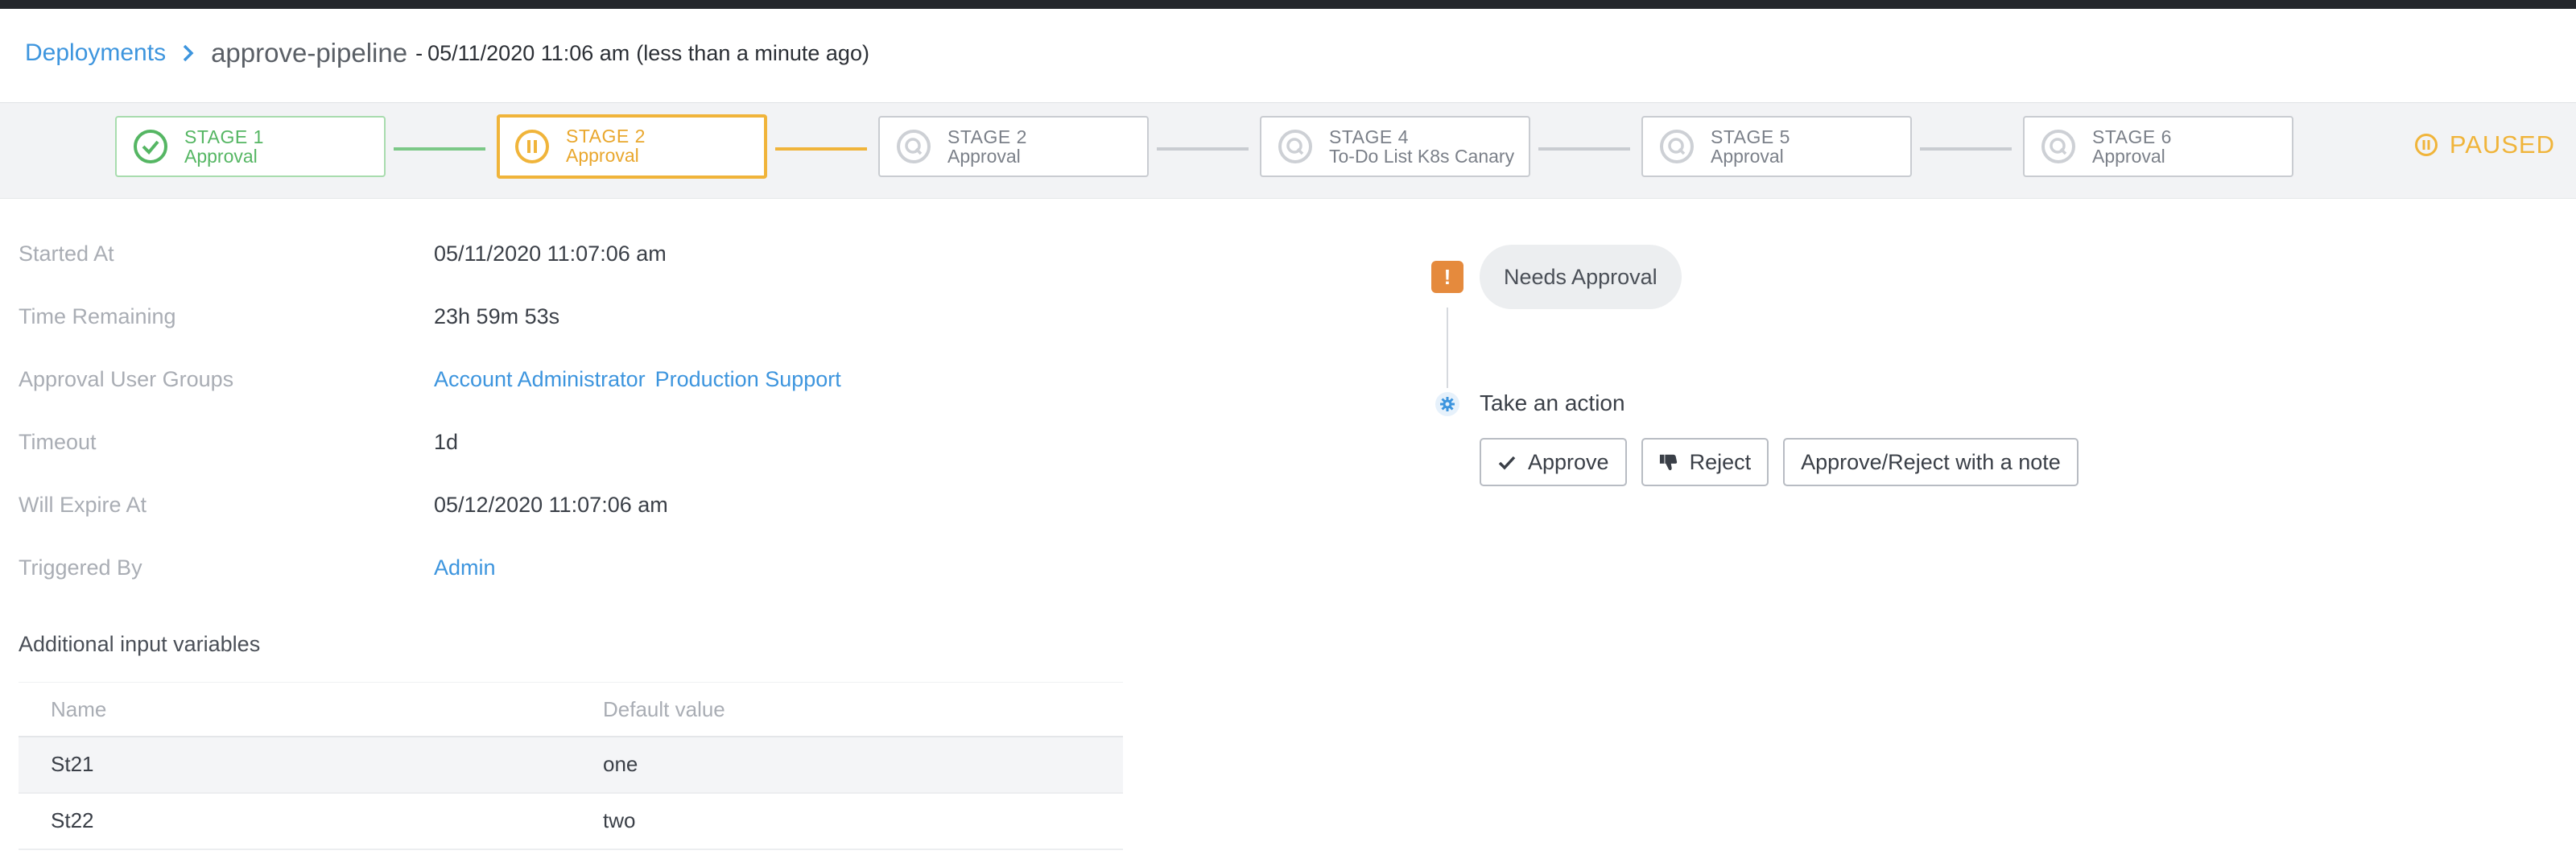  What do you see at coordinates (1447, 348) in the screenshot?
I see `timeline-connector` at bounding box center [1447, 348].